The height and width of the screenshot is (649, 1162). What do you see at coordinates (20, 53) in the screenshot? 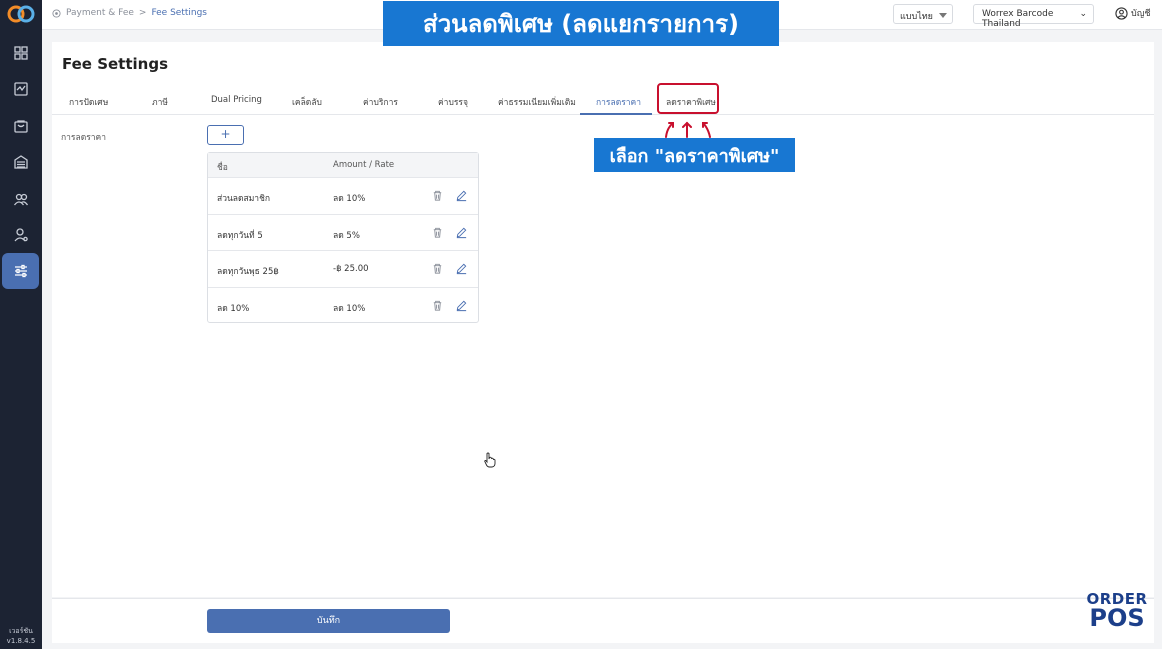
I see `grid-icon` at bounding box center [20, 53].